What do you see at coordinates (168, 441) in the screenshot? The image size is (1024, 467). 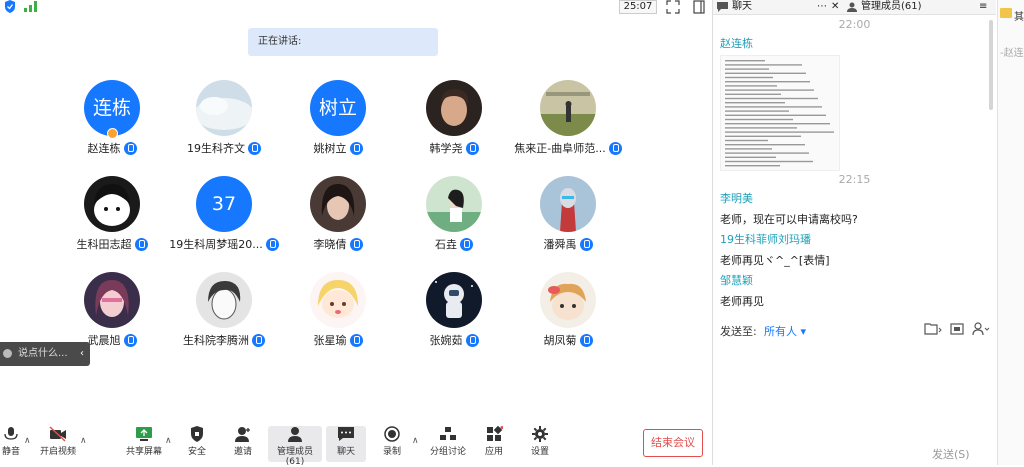 I see `share-options-caret: ∧` at bounding box center [168, 441].